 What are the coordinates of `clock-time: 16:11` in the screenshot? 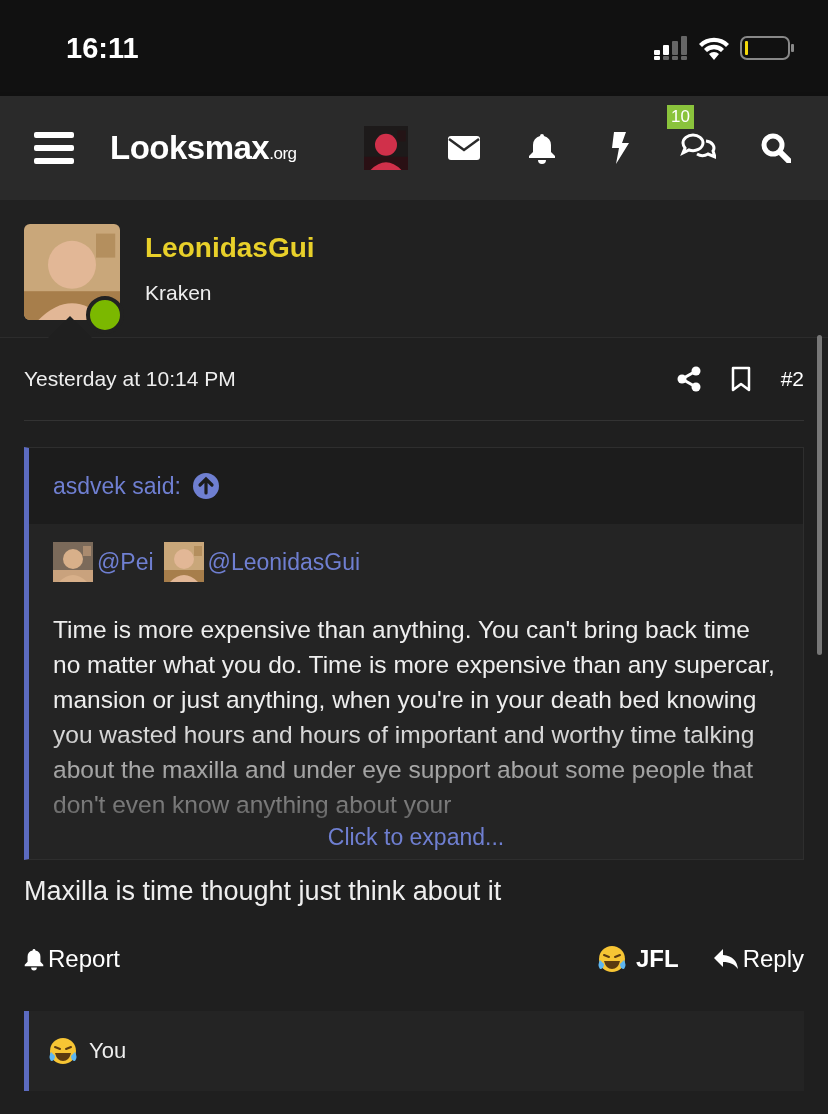 It's located at (102, 48).